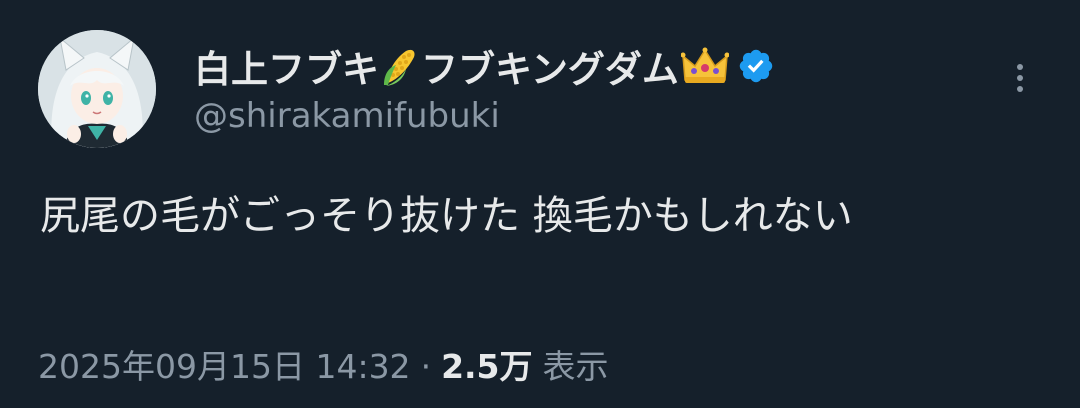  Describe the element at coordinates (347, 116) in the screenshot. I see `author-handle: @shirakamifubuki` at that location.